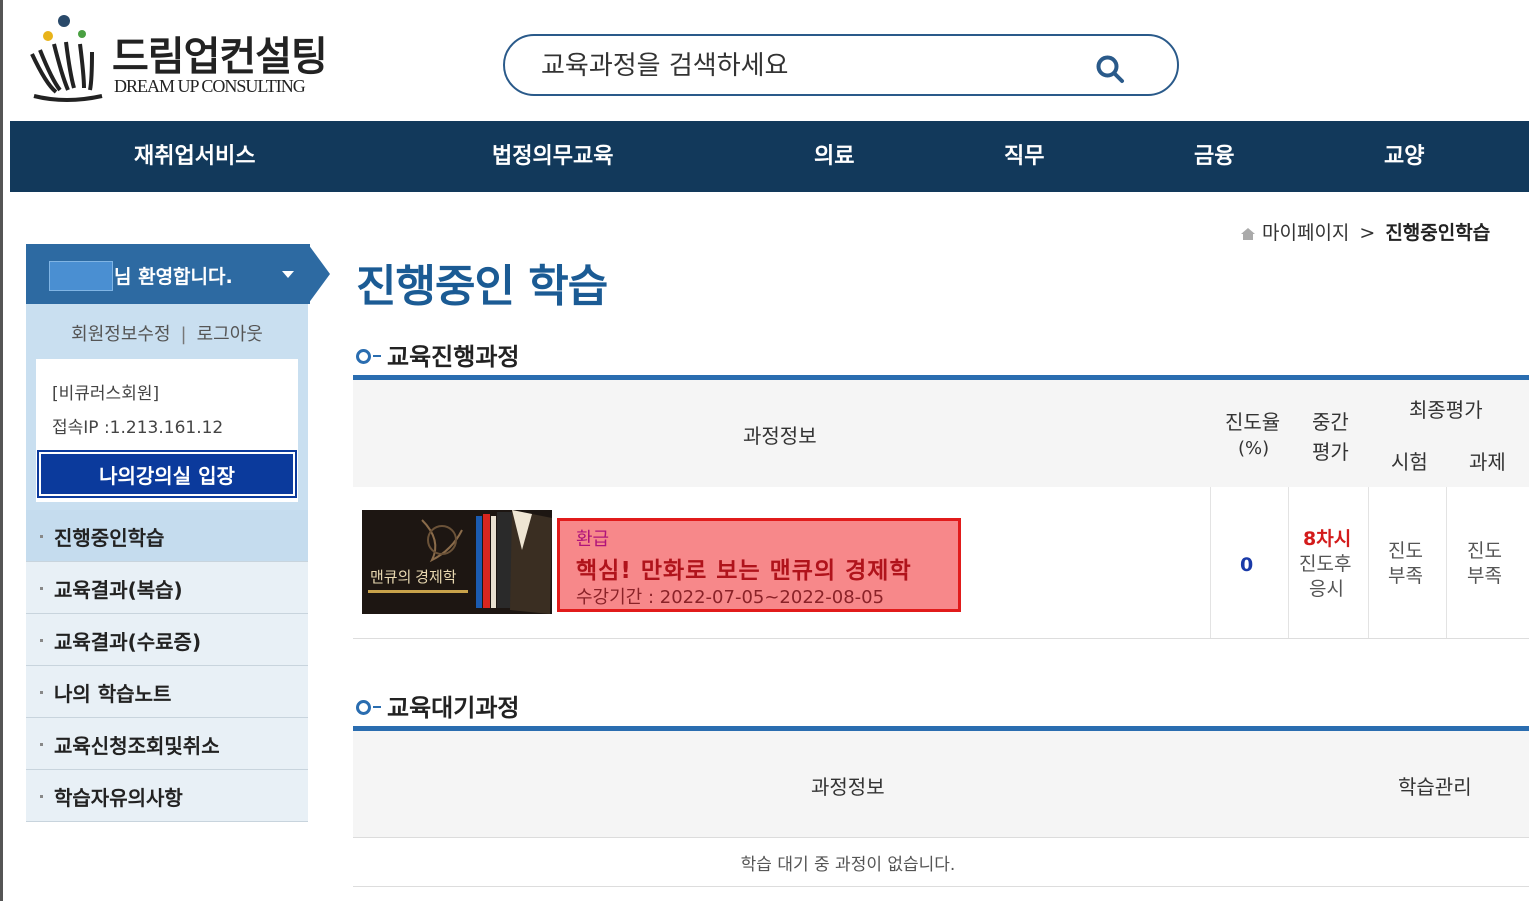 The height and width of the screenshot is (901, 1529). What do you see at coordinates (1248, 234) in the screenshot?
I see `home-icon` at bounding box center [1248, 234].